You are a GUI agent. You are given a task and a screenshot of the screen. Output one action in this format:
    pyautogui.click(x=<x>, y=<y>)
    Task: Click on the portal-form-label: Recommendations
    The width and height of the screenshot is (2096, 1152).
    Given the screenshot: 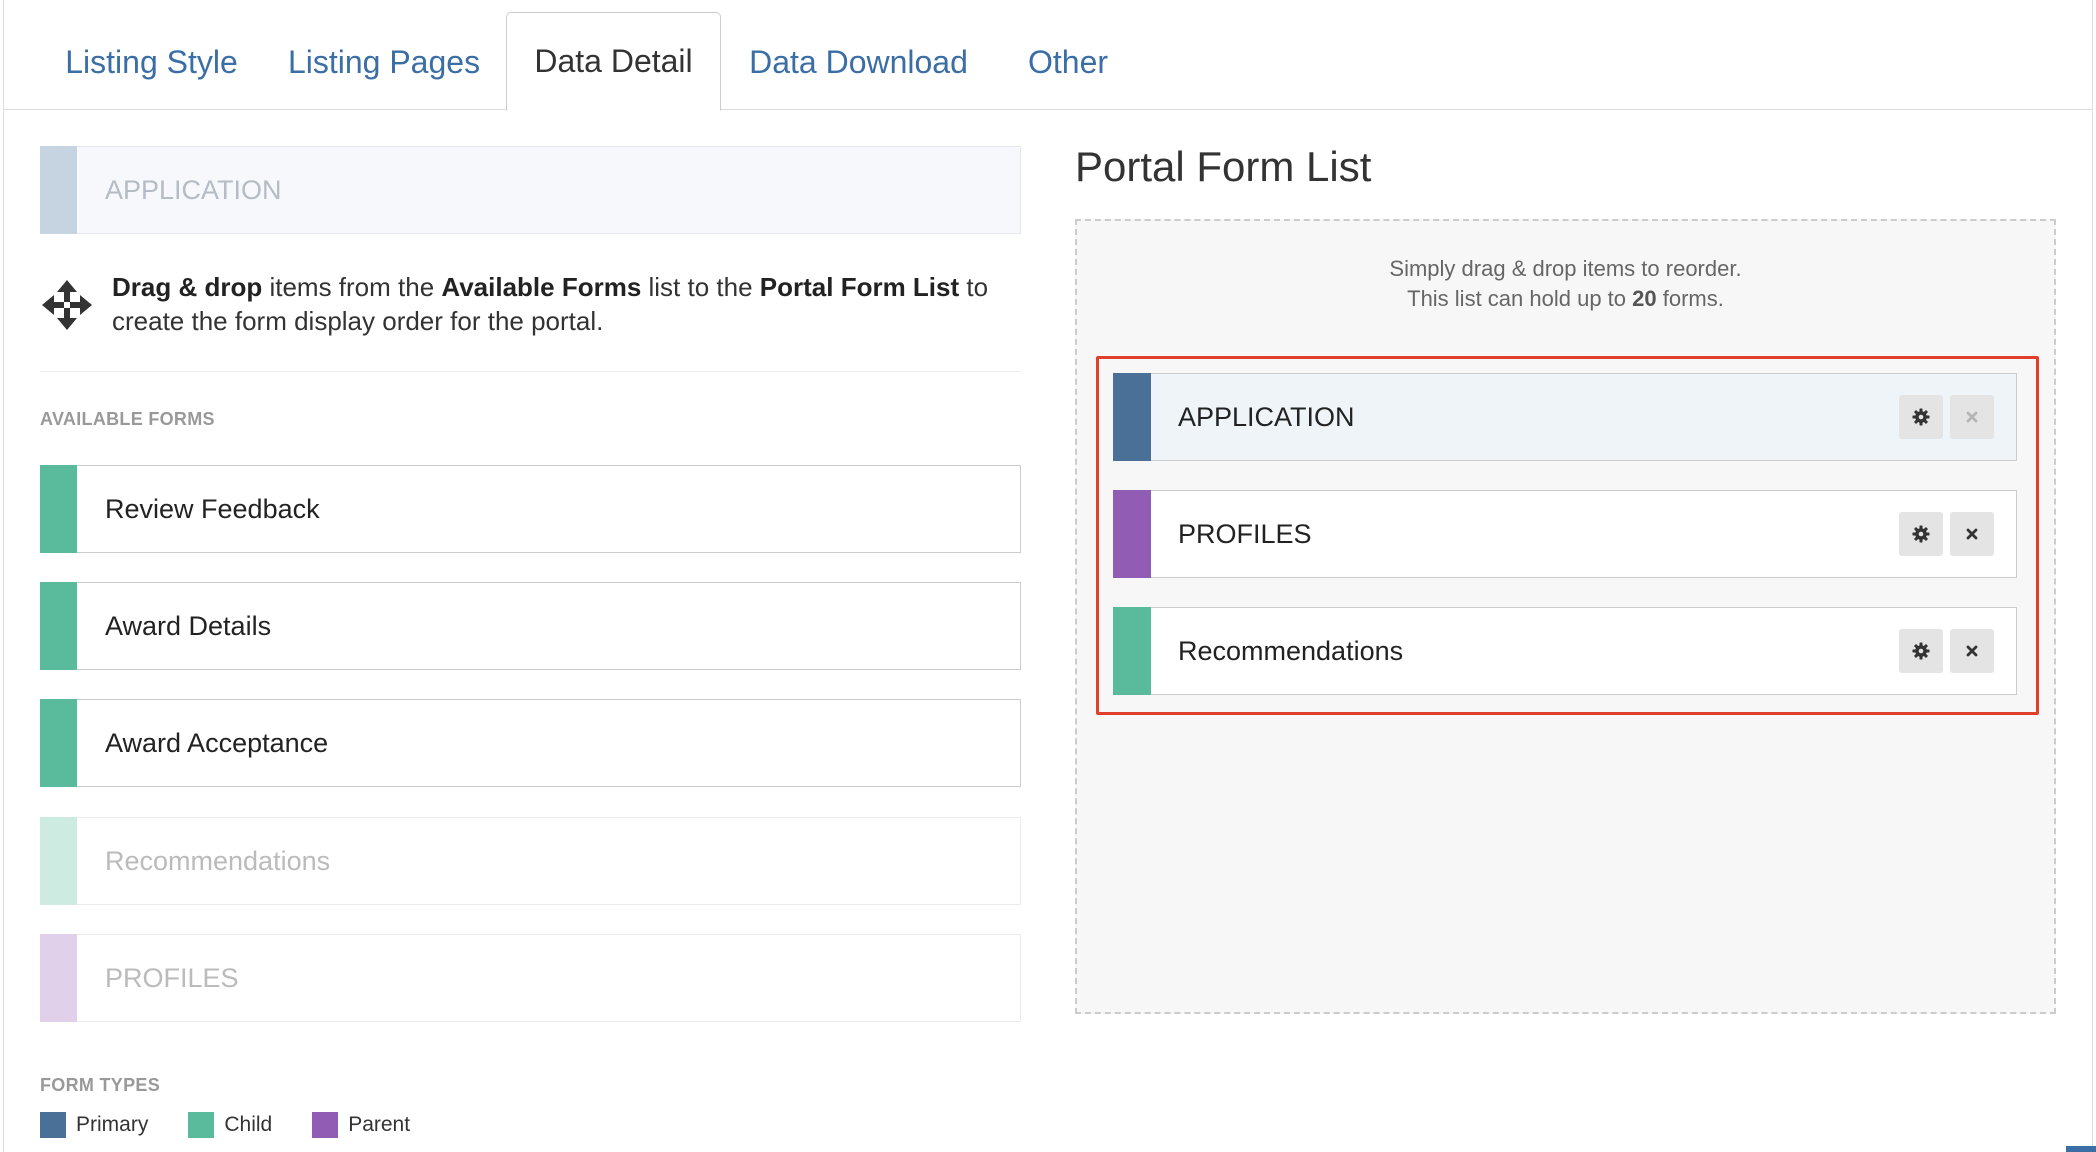 What is the action you would take?
    pyautogui.click(x=1291, y=650)
    